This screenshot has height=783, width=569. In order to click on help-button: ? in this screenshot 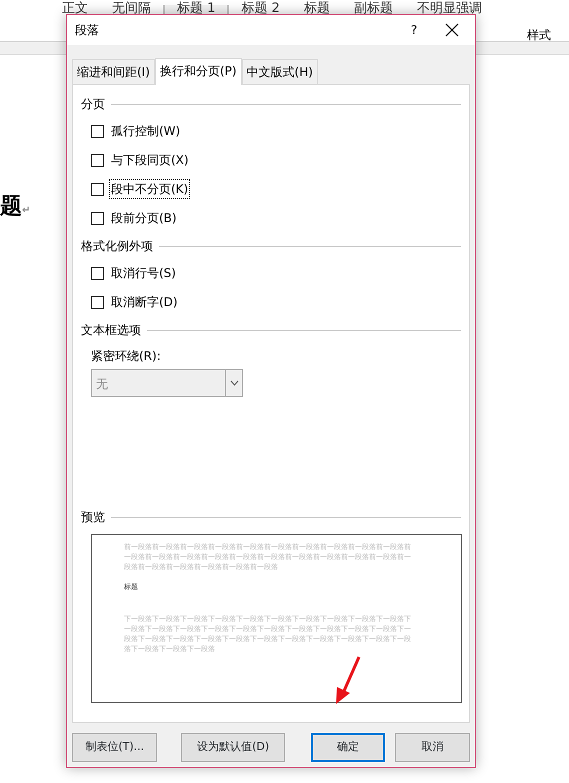, I will do `click(414, 30)`.